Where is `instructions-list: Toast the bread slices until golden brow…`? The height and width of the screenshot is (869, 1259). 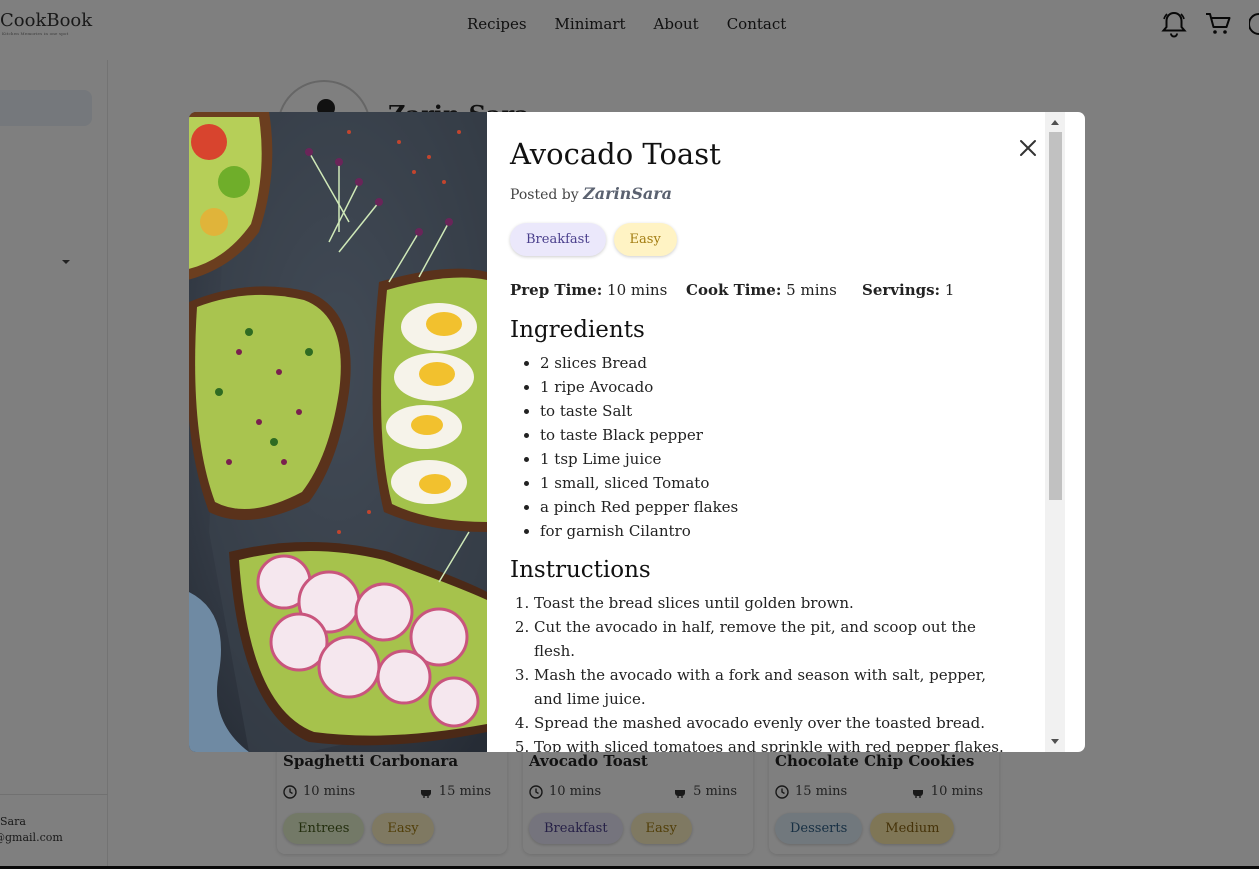
instructions-list: Toast the bread slices until golden brow… is located at coordinates (760, 671).